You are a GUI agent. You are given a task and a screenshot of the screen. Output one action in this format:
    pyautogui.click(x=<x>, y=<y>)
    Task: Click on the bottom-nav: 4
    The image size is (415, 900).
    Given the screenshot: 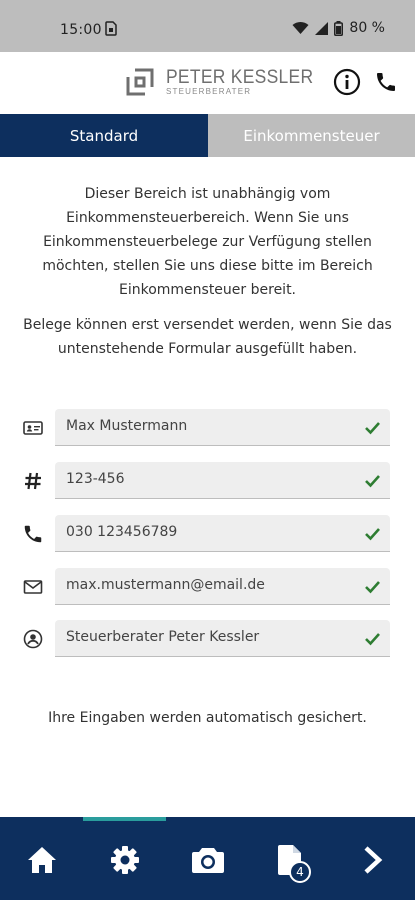 What is the action you would take?
    pyautogui.click(x=207, y=858)
    